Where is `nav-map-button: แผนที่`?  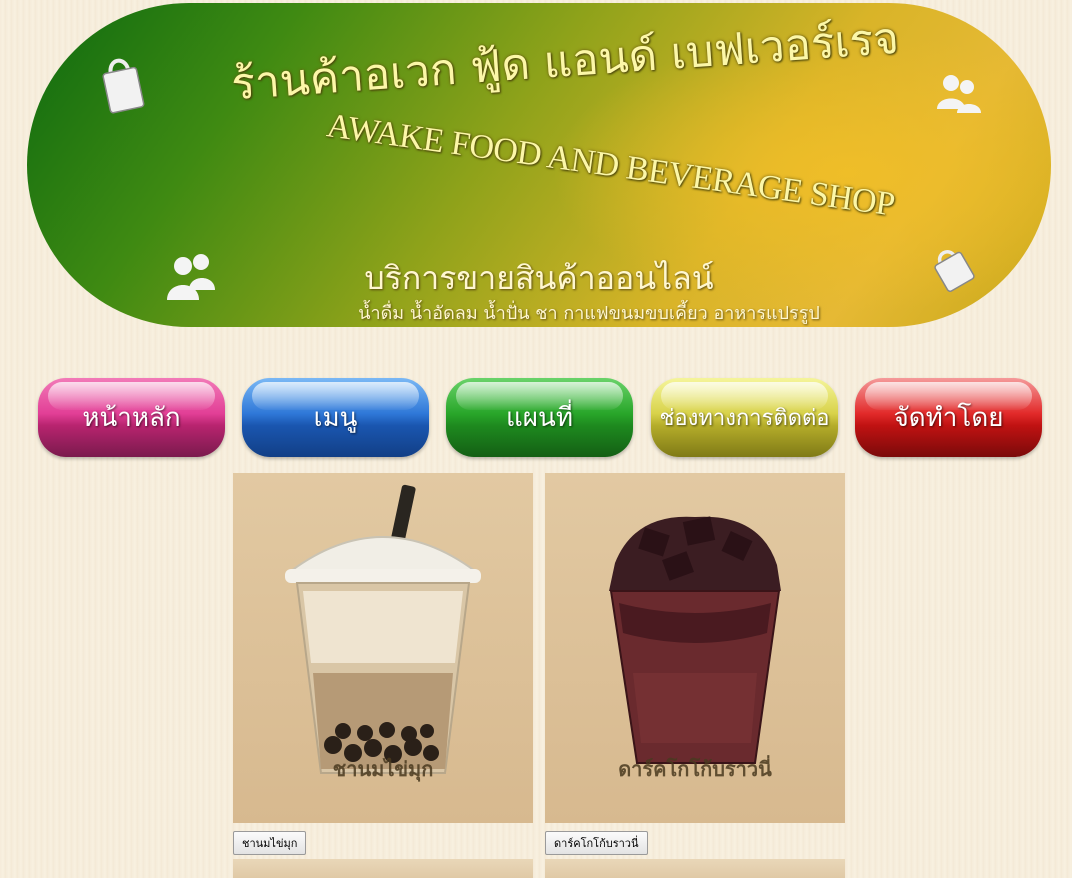
nav-map-button: แผนที่ is located at coordinates (539, 417).